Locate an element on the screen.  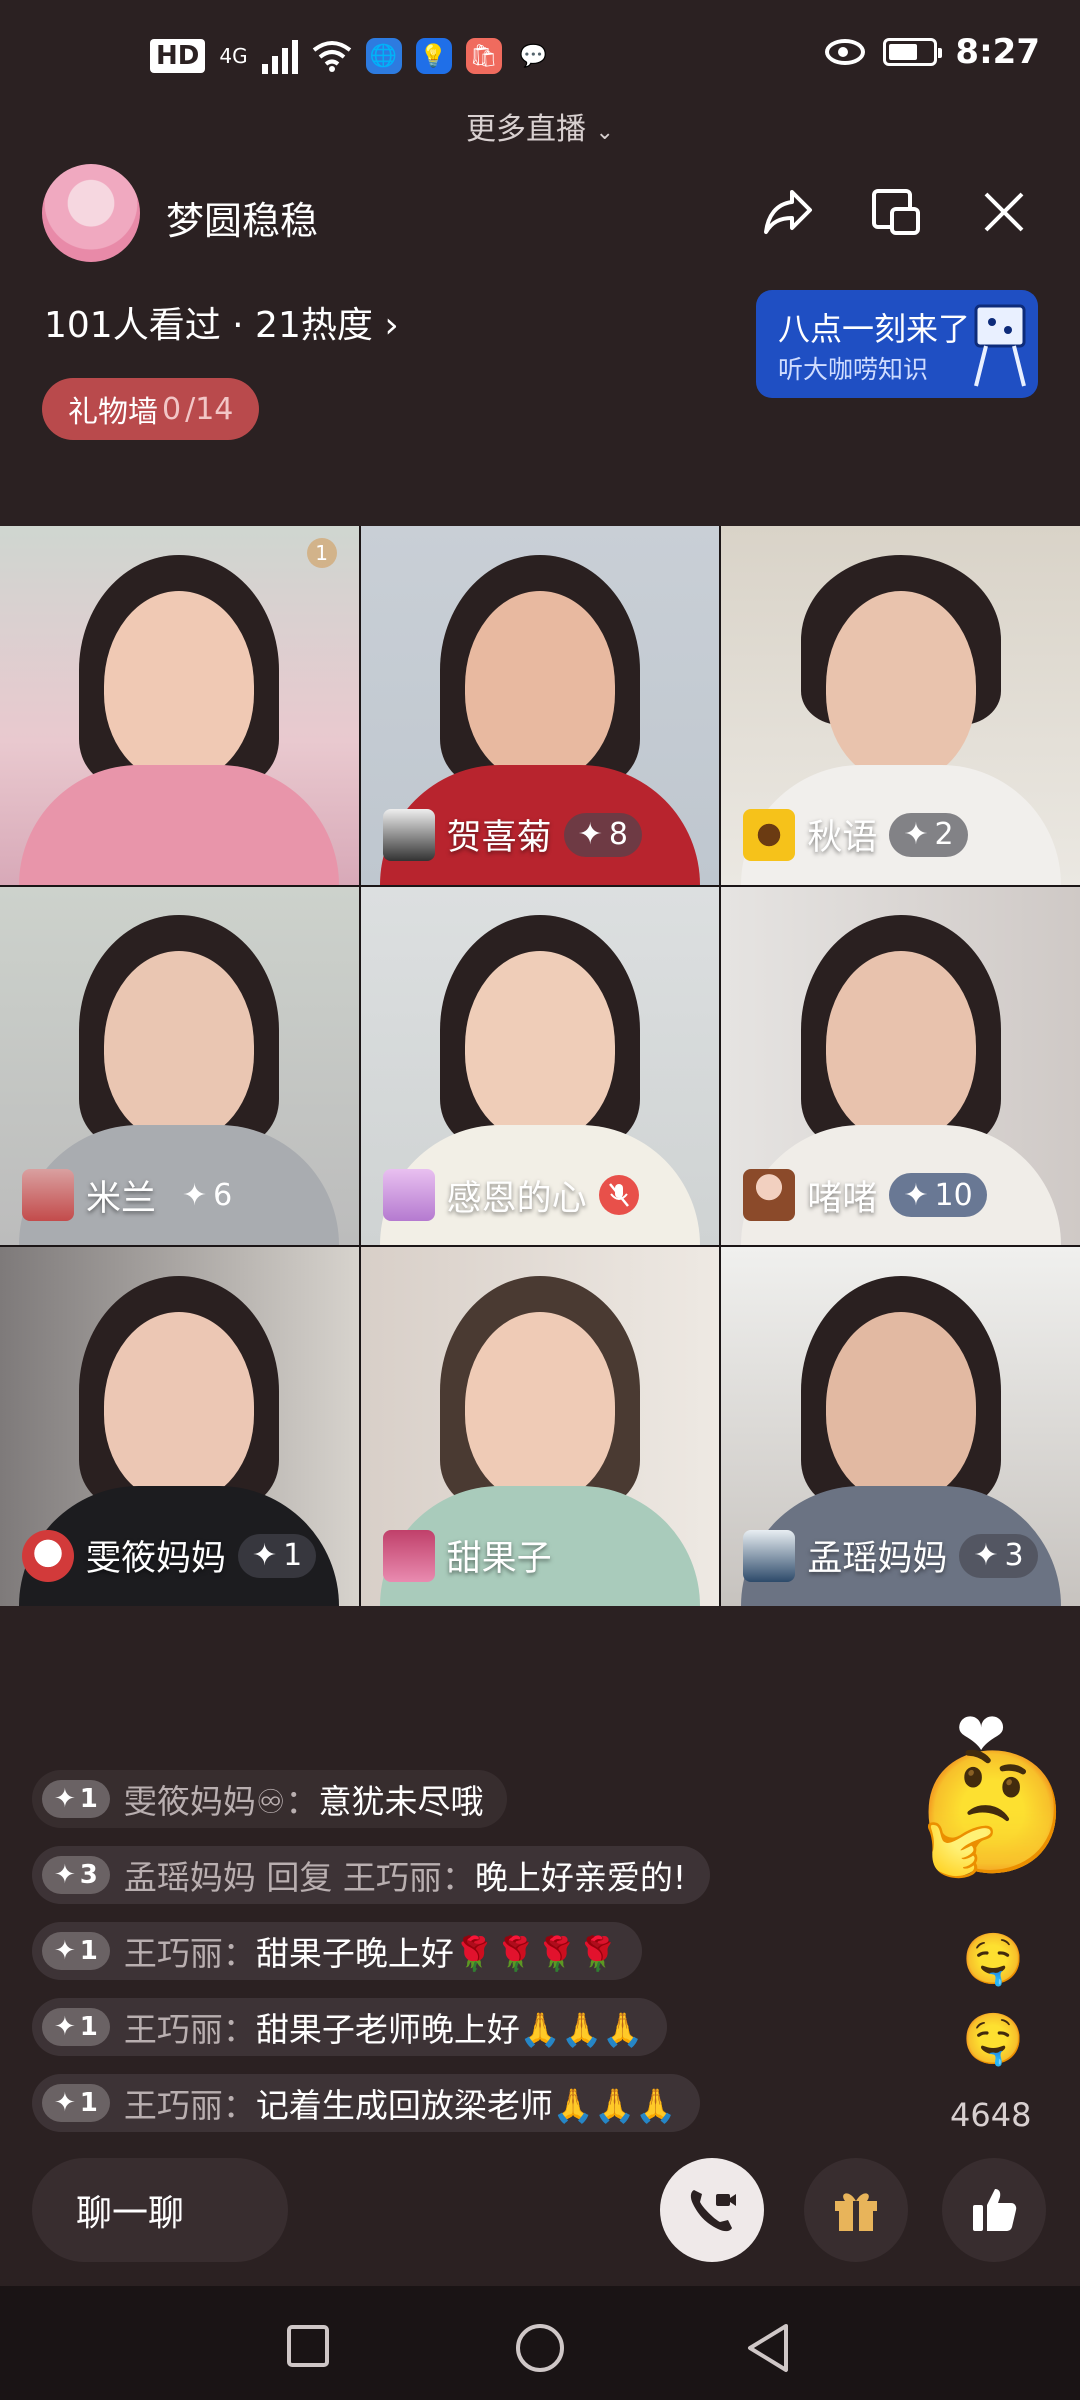
more-live-toggle: 更多直播 ⌄ is located at coordinates (540, 126).